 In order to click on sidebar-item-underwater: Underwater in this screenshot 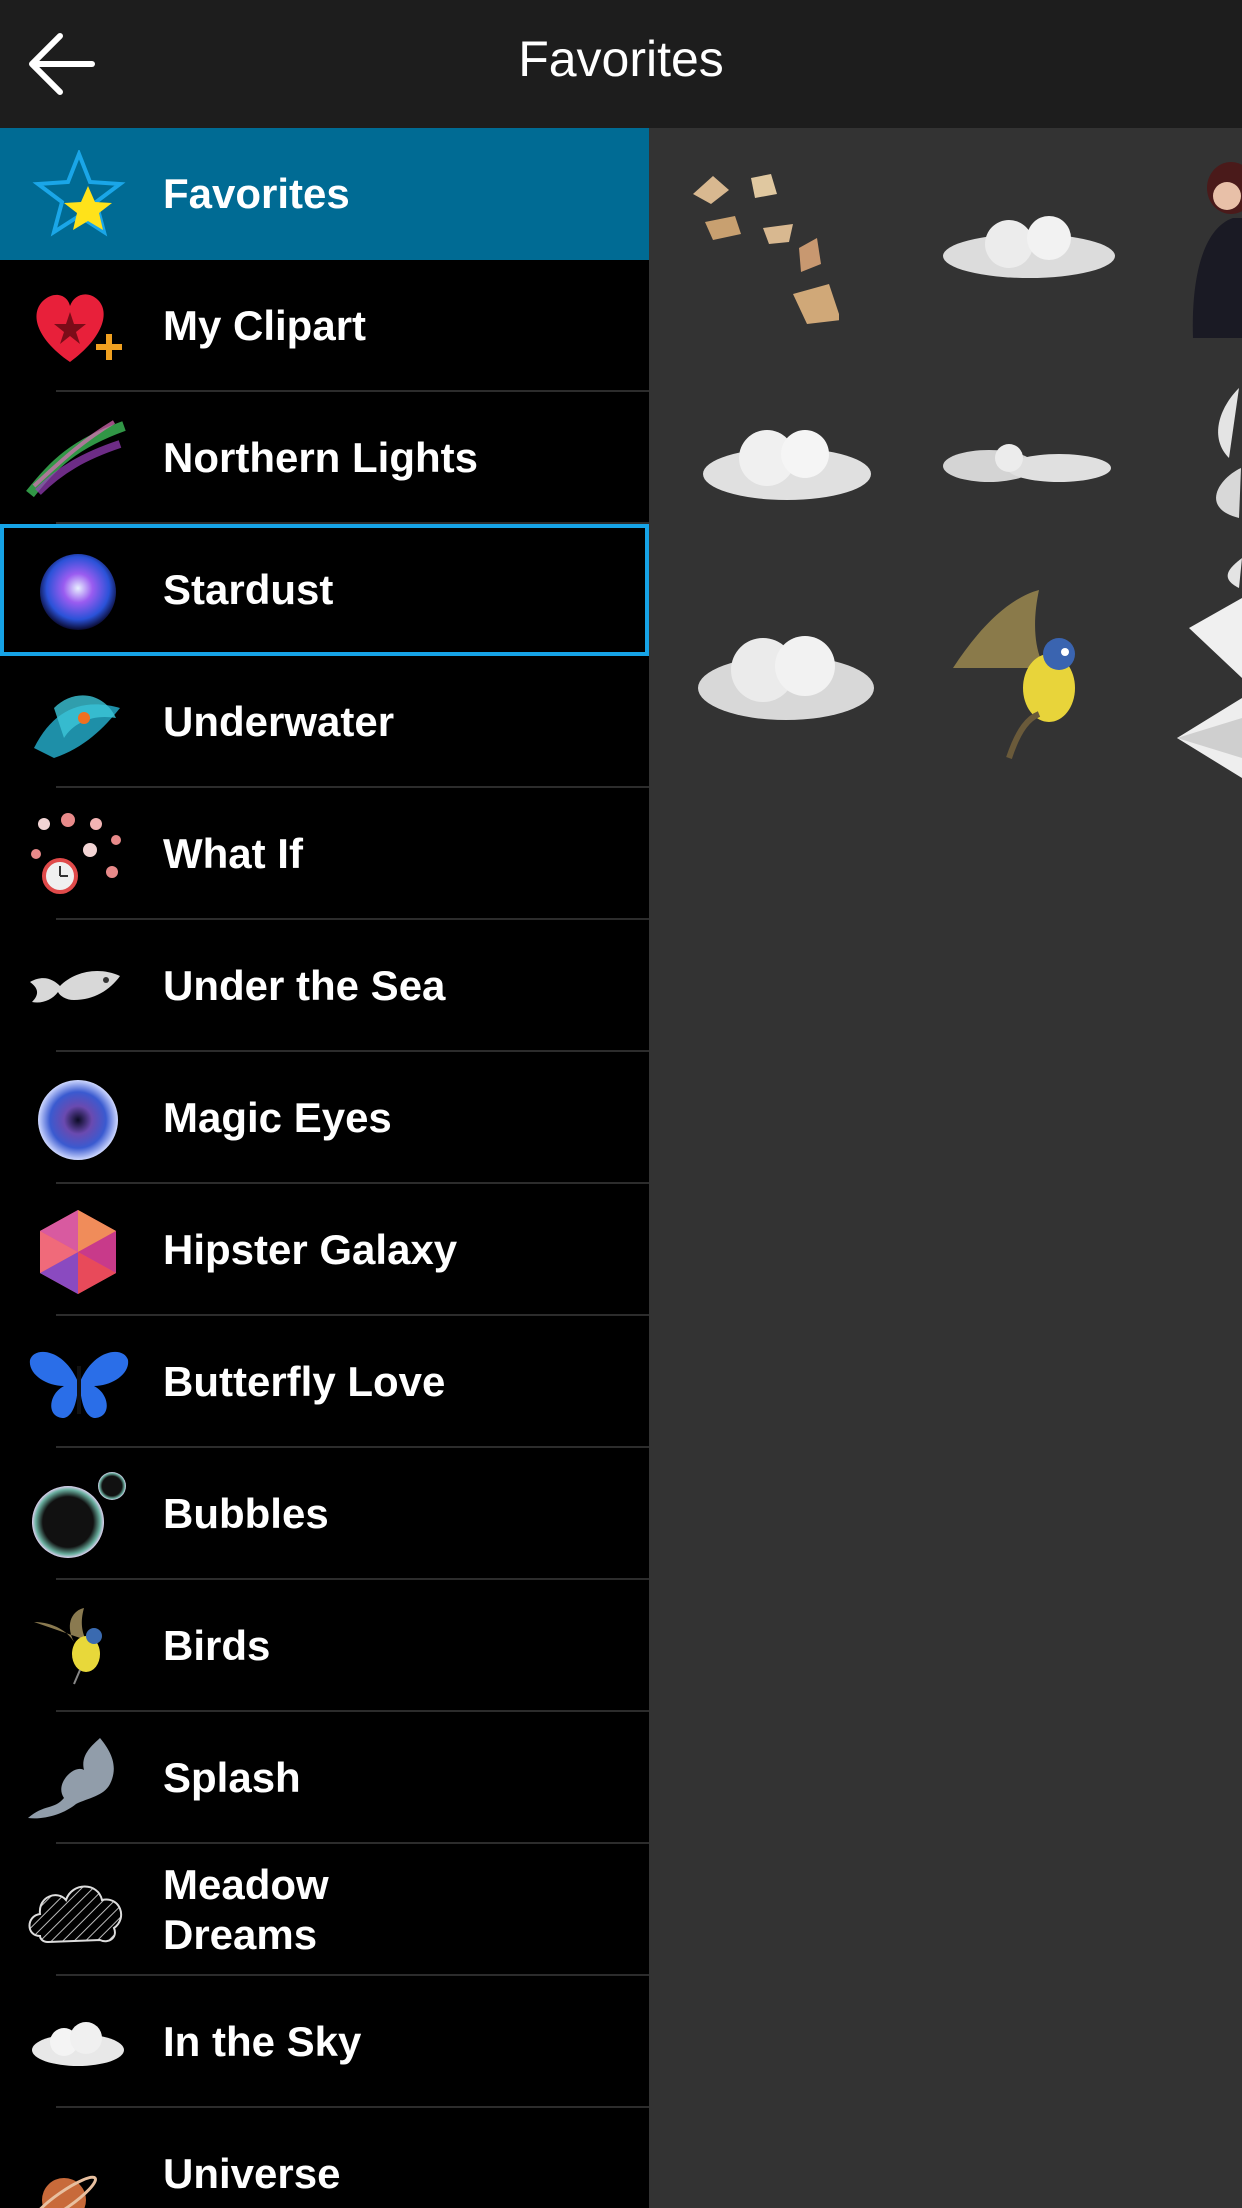, I will do `click(324, 722)`.